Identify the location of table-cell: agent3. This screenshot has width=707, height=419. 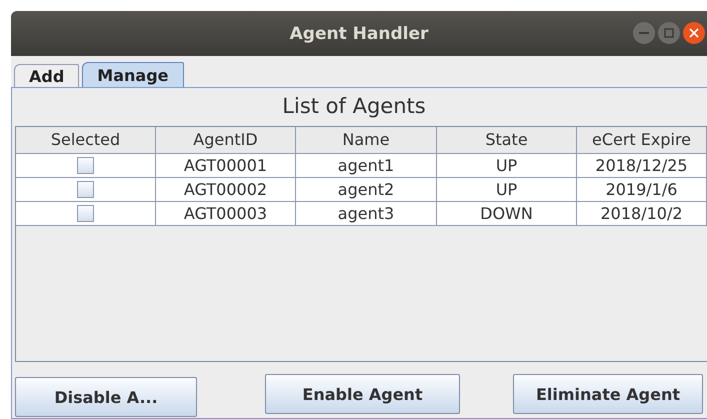
(366, 214).